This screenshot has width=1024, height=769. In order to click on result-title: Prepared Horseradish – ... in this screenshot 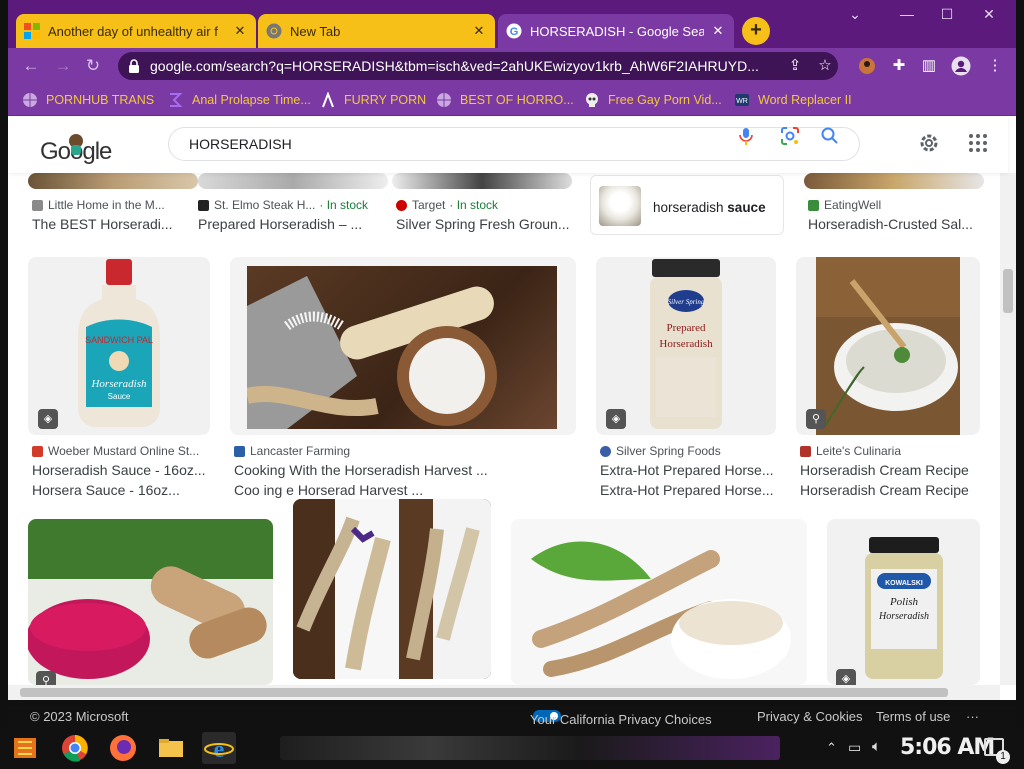, I will do `click(288, 224)`.